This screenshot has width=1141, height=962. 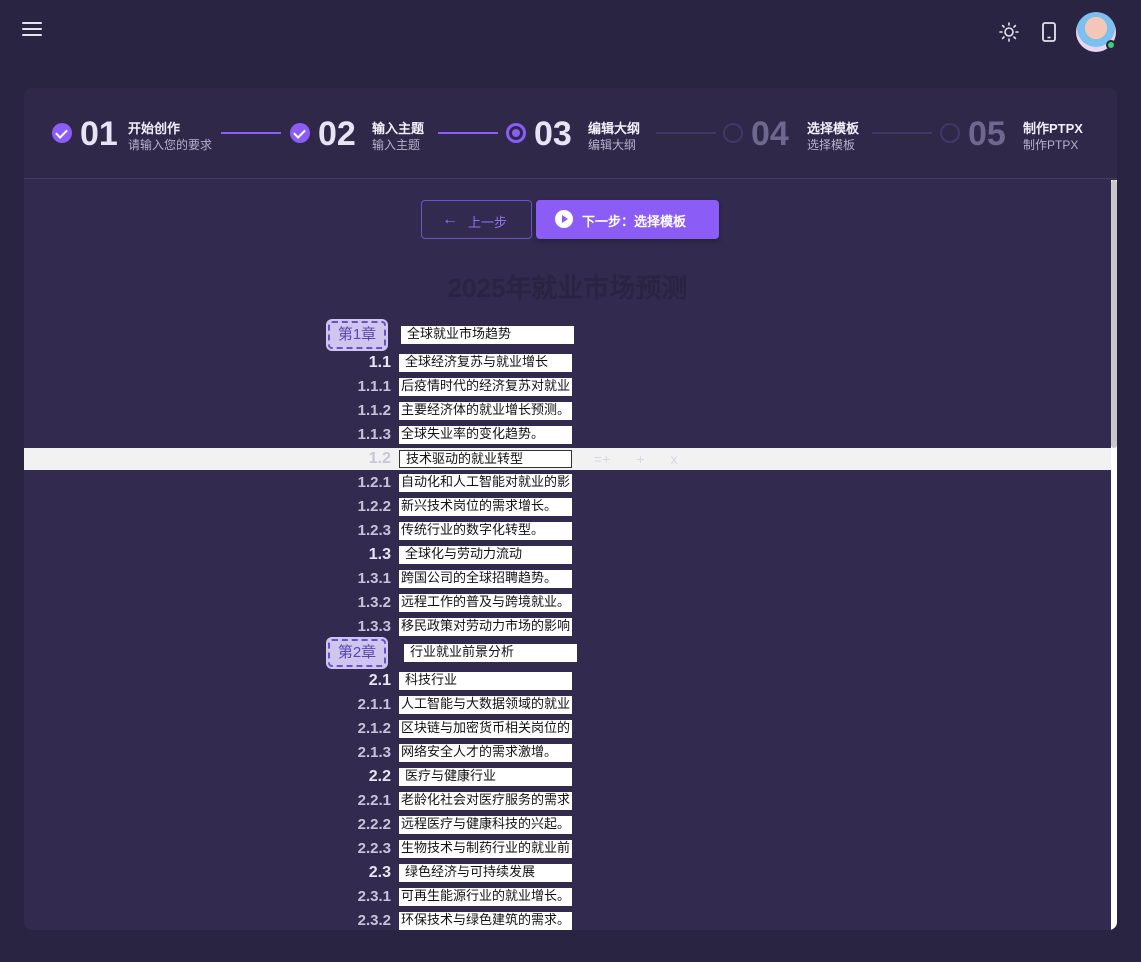 What do you see at coordinates (640, 459) in the screenshot?
I see `add-item-button: +` at bounding box center [640, 459].